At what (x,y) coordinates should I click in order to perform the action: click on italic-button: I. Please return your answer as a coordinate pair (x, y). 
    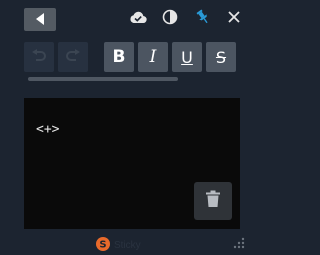
    Looking at the image, I should click on (153, 57).